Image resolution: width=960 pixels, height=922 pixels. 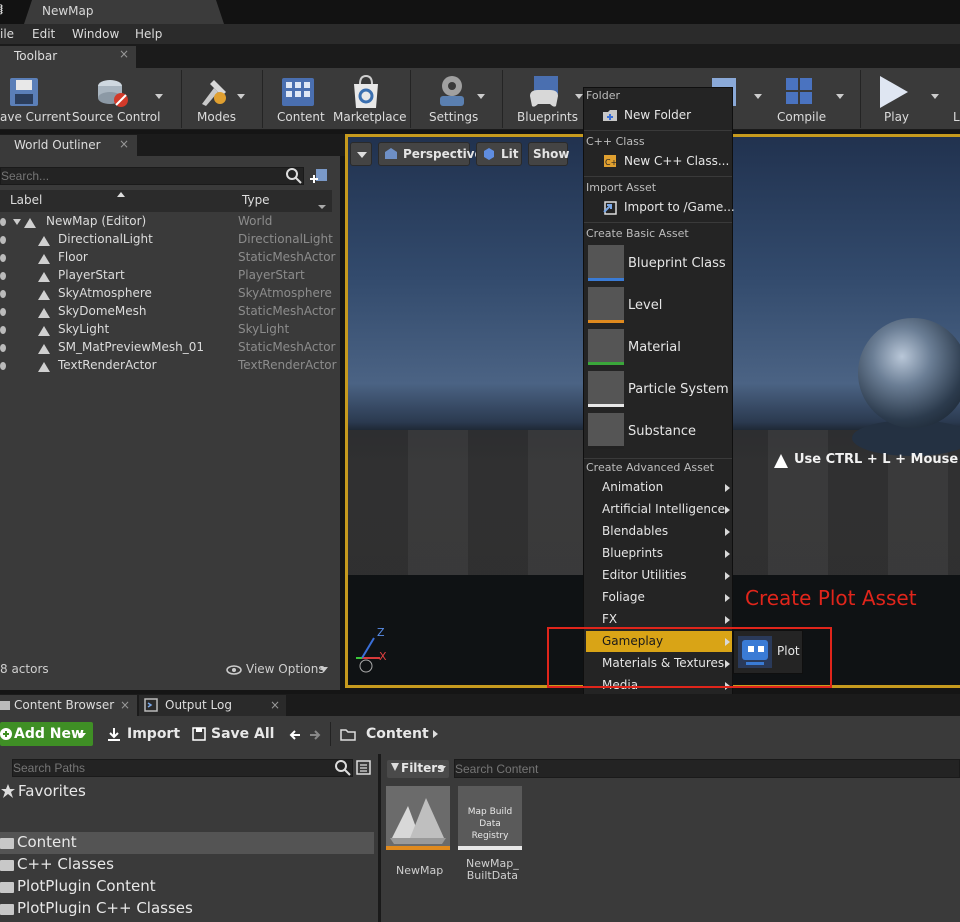 I want to click on text-render-icon, so click(x=44, y=367).